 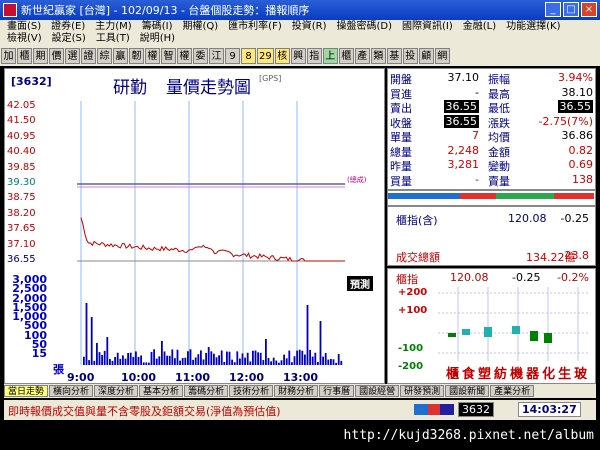 What do you see at coordinates (476, 409) in the screenshot?
I see `status-stock-code: 3632` at bounding box center [476, 409].